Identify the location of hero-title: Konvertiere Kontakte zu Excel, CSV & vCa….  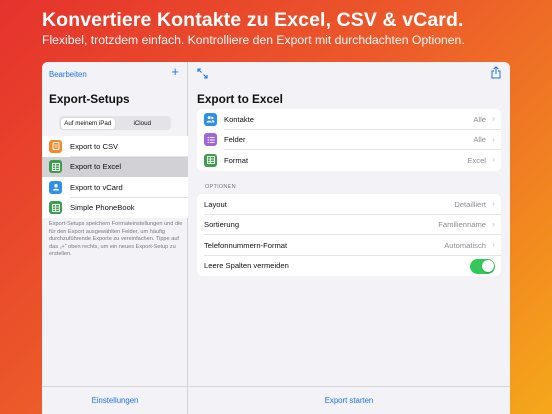
(253, 20).